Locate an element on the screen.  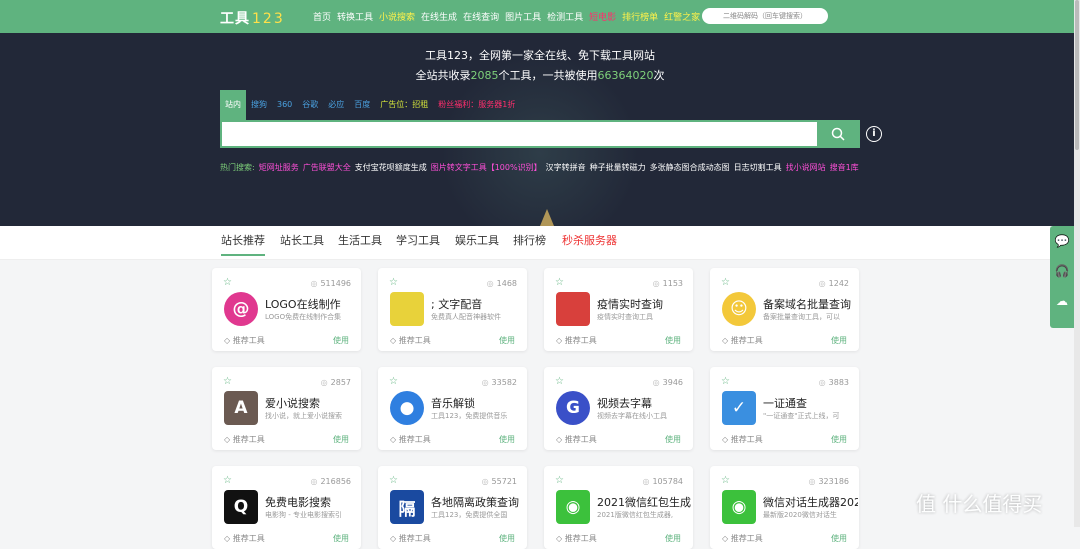
top-search-input: 二维码解码（回车键搜索） is located at coordinates (765, 16).